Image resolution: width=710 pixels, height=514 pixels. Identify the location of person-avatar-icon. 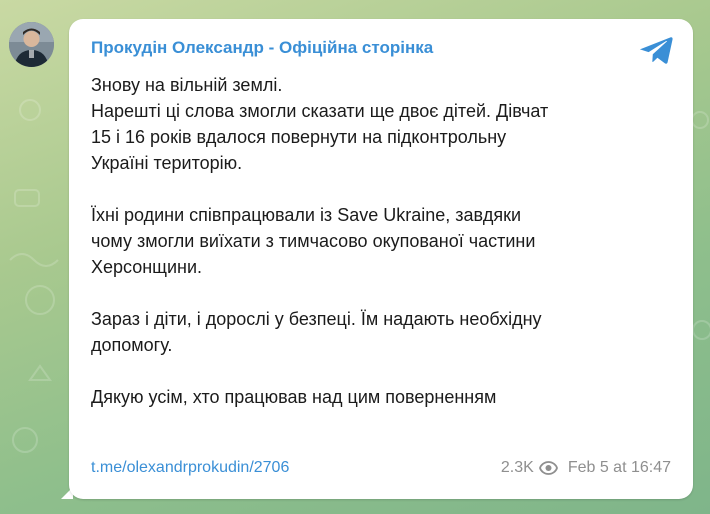
(31, 44).